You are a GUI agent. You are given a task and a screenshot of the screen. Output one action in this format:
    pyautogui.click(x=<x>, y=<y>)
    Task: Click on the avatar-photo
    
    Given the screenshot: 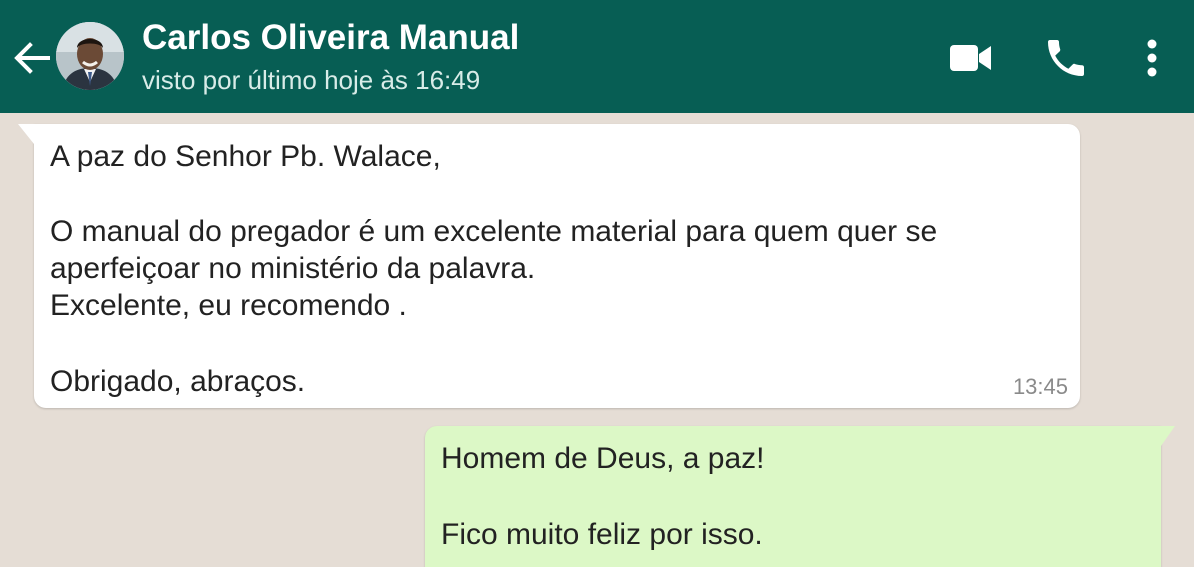 What is the action you would take?
    pyautogui.click(x=90, y=56)
    